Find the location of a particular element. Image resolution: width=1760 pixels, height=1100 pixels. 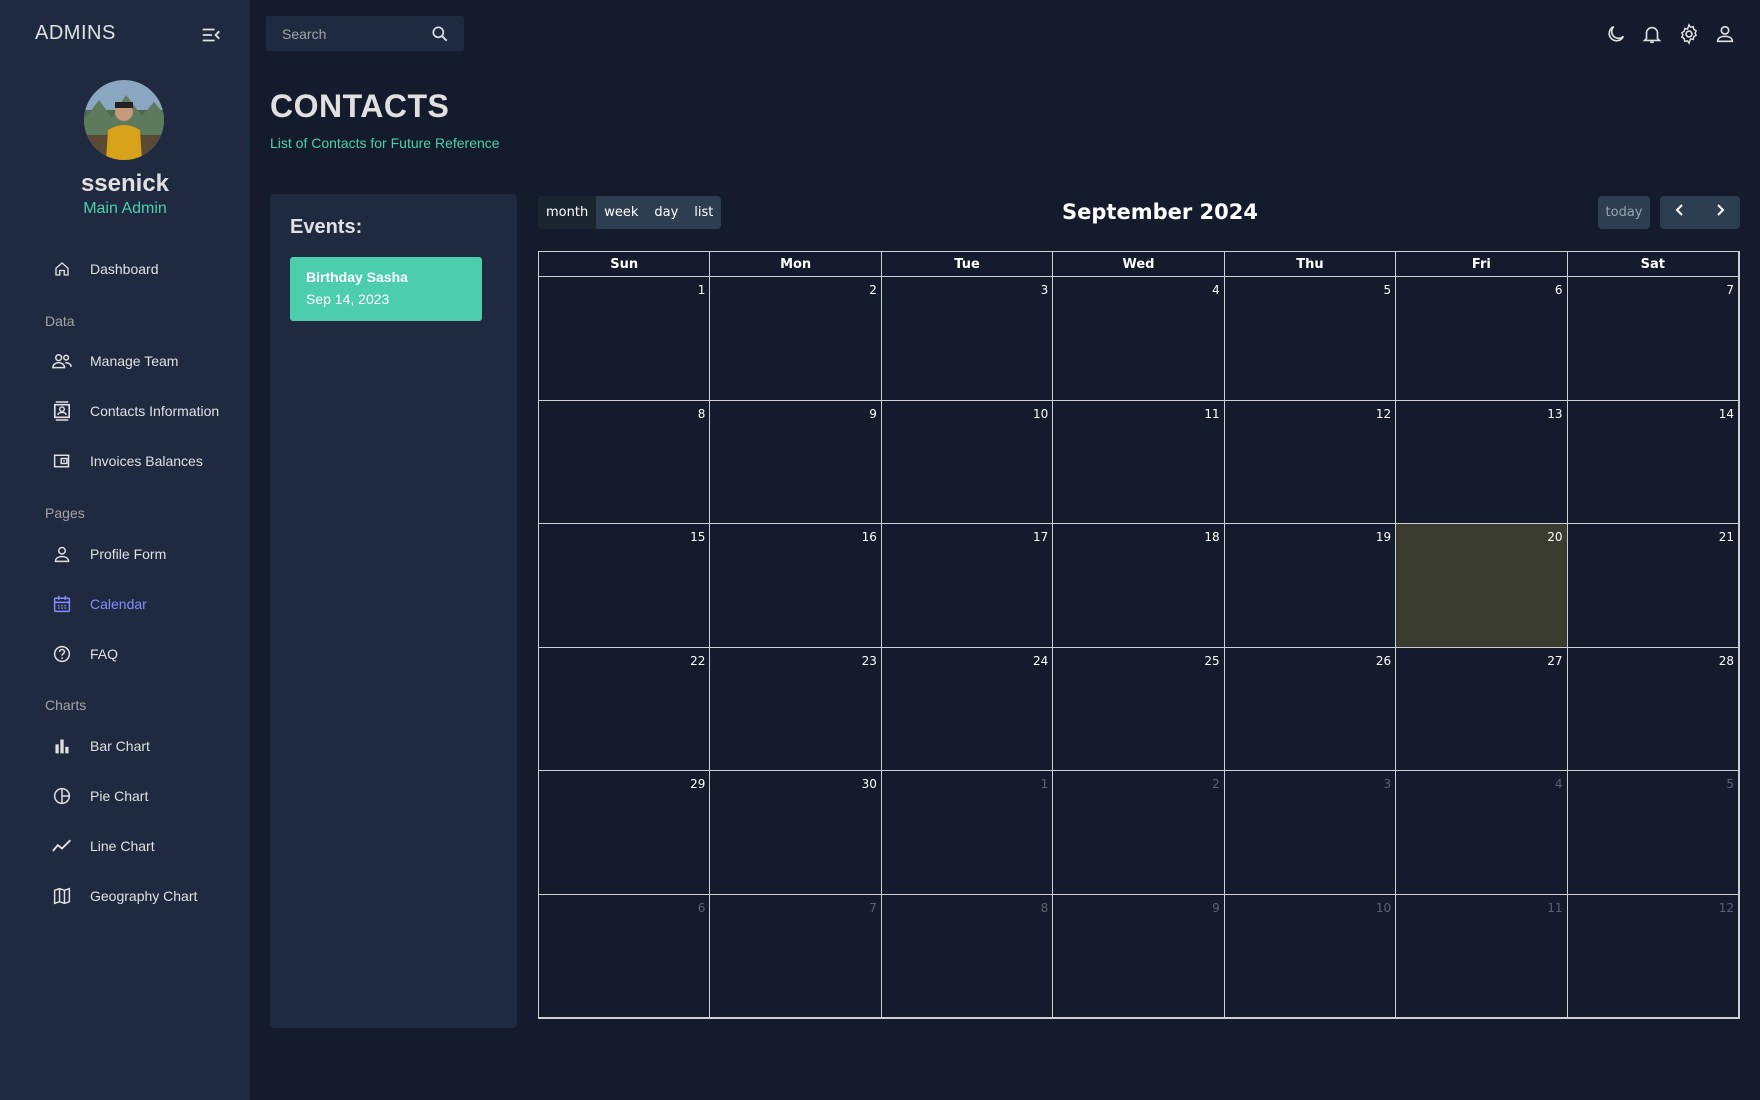

day-cell: 19 is located at coordinates (1310, 586).